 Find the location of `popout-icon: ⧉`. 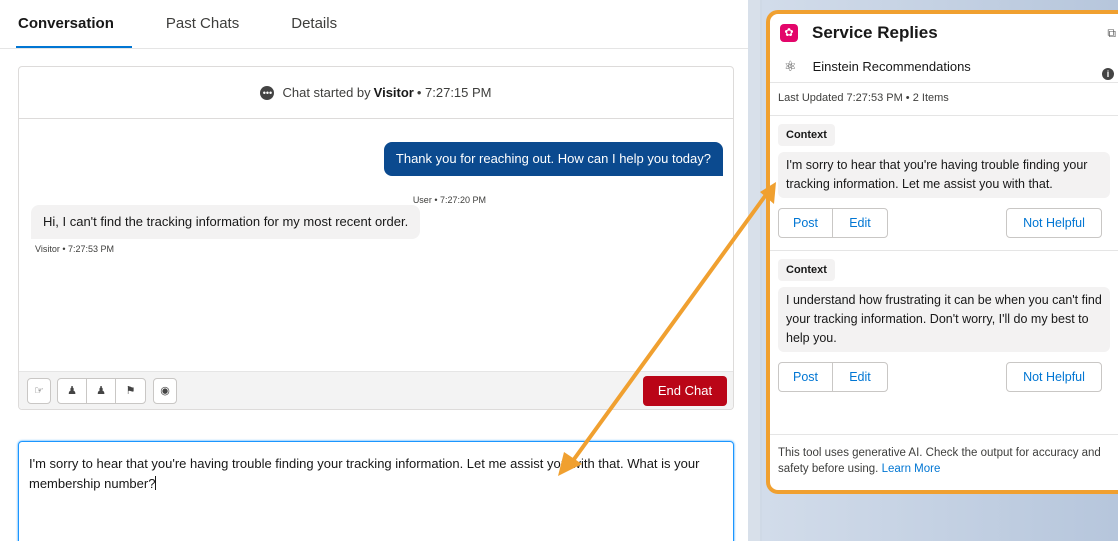

popout-icon: ⧉ is located at coordinates (1111, 33).